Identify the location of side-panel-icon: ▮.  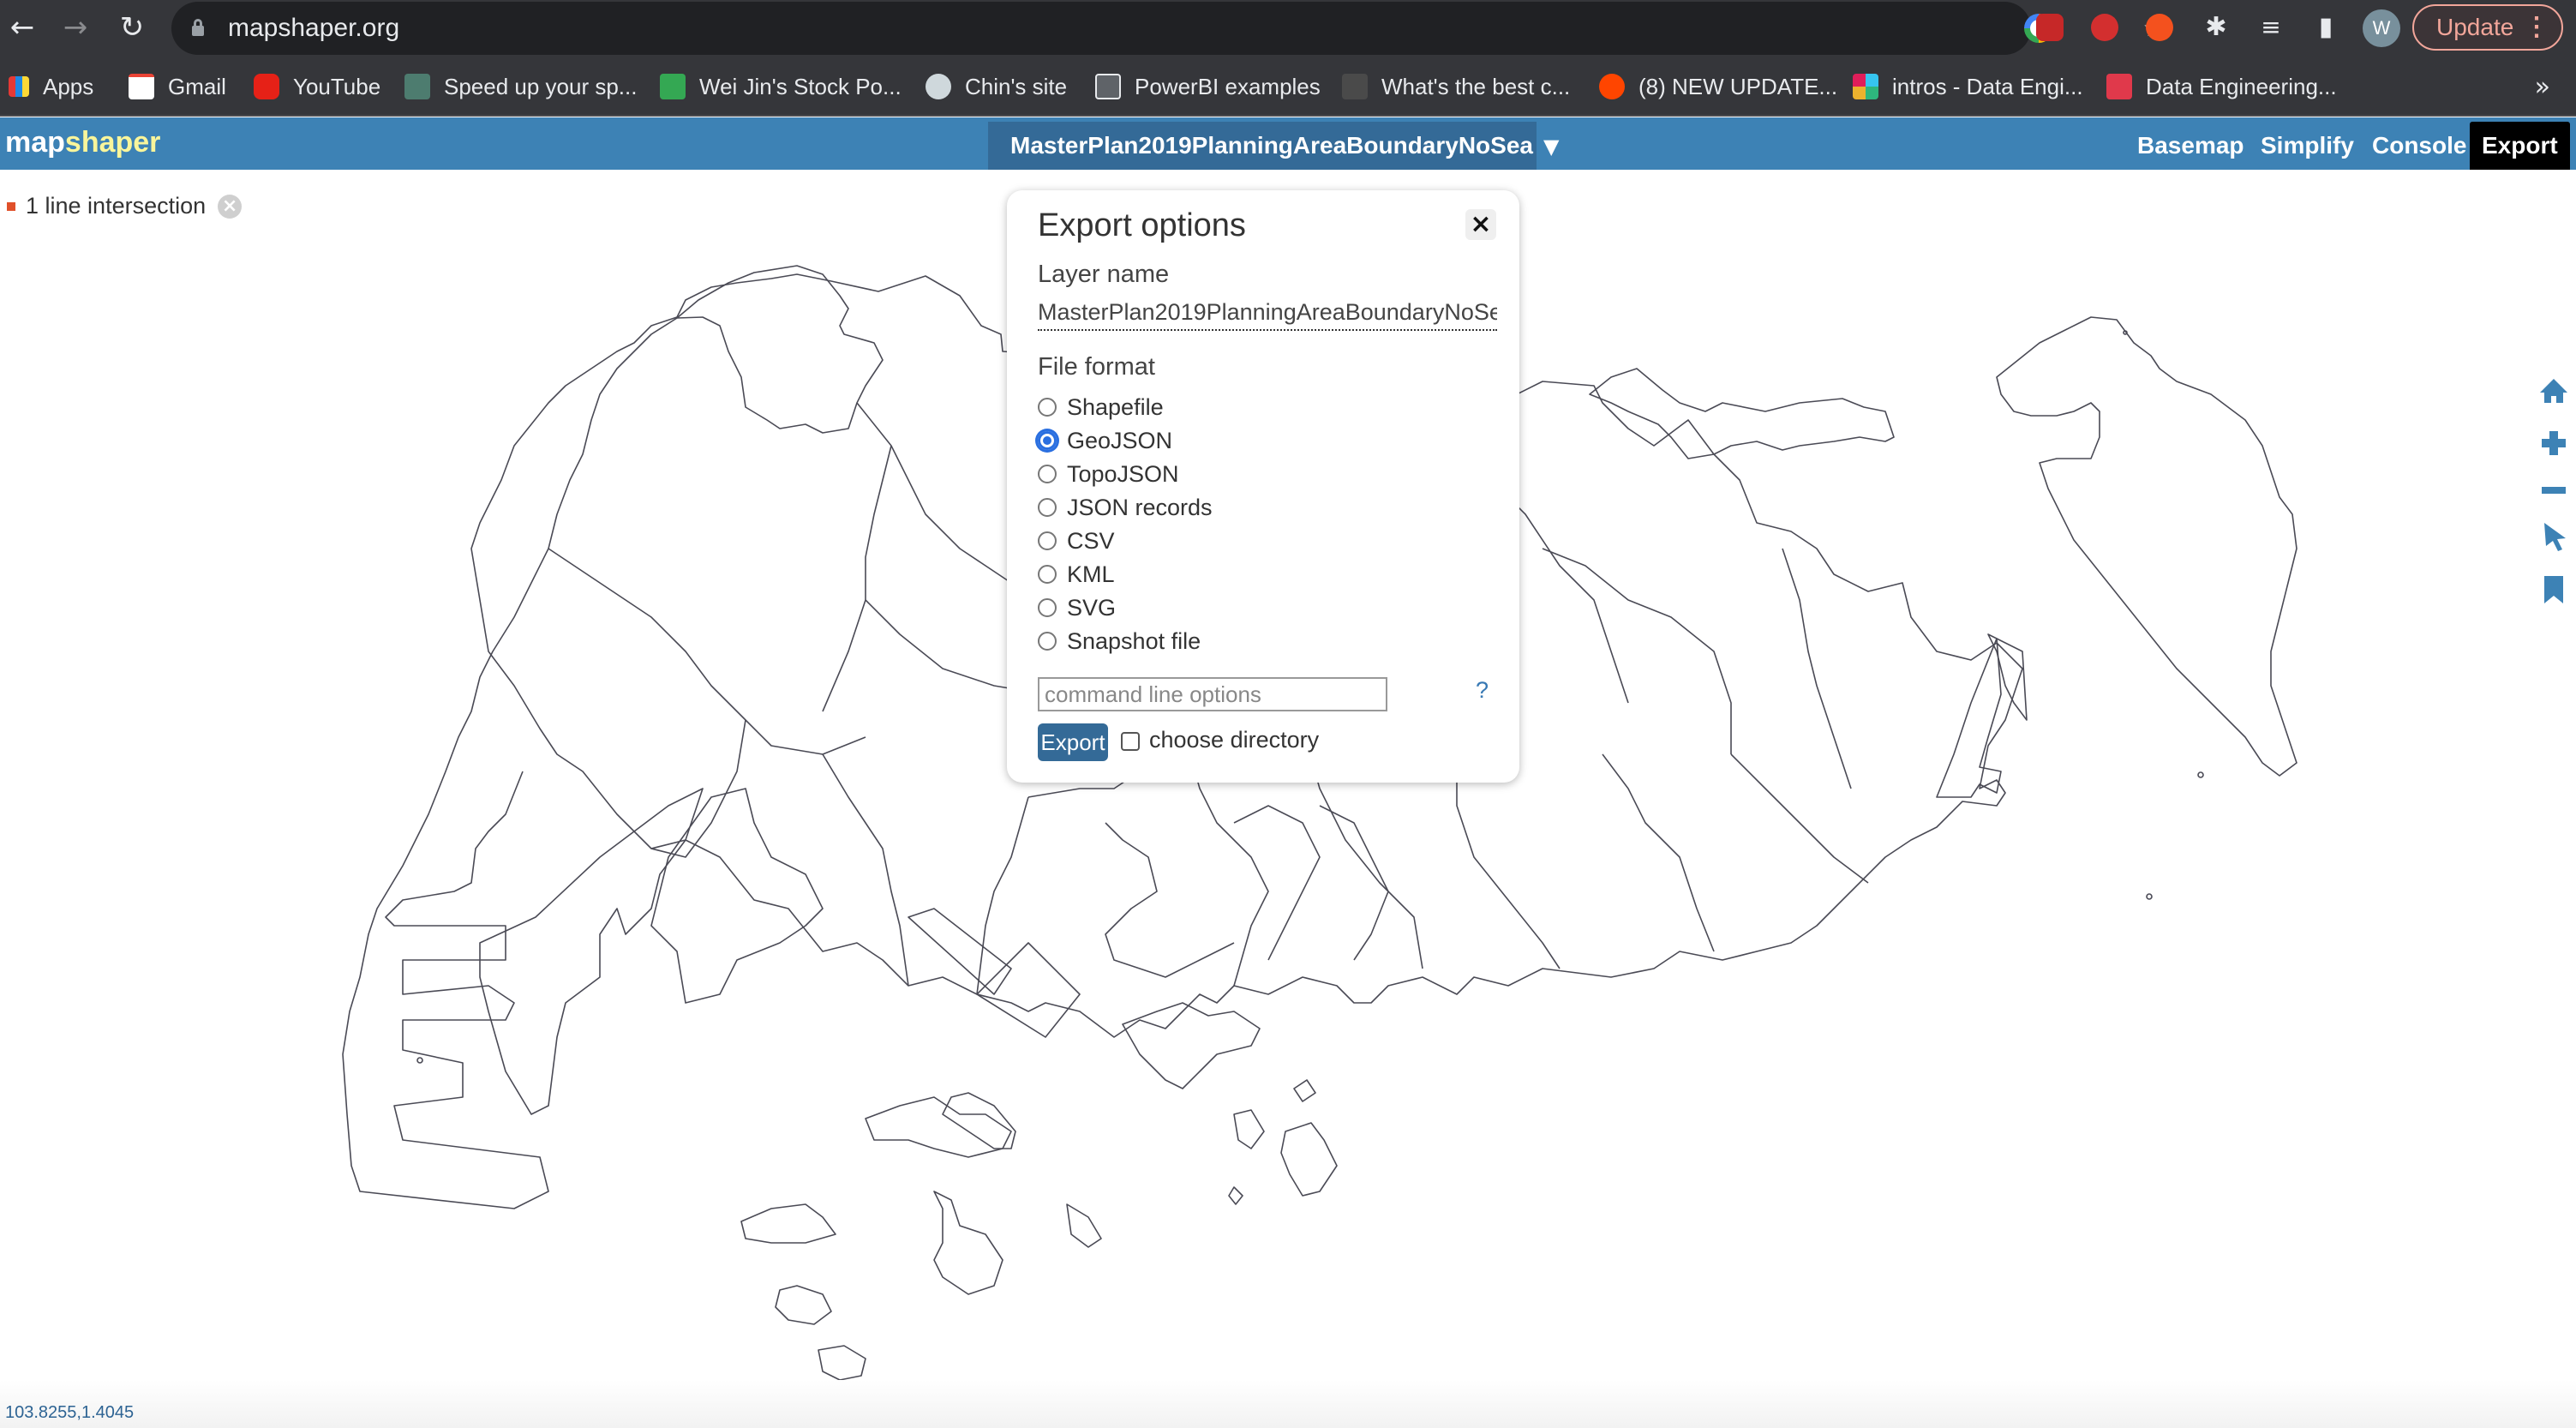
(2326, 27).